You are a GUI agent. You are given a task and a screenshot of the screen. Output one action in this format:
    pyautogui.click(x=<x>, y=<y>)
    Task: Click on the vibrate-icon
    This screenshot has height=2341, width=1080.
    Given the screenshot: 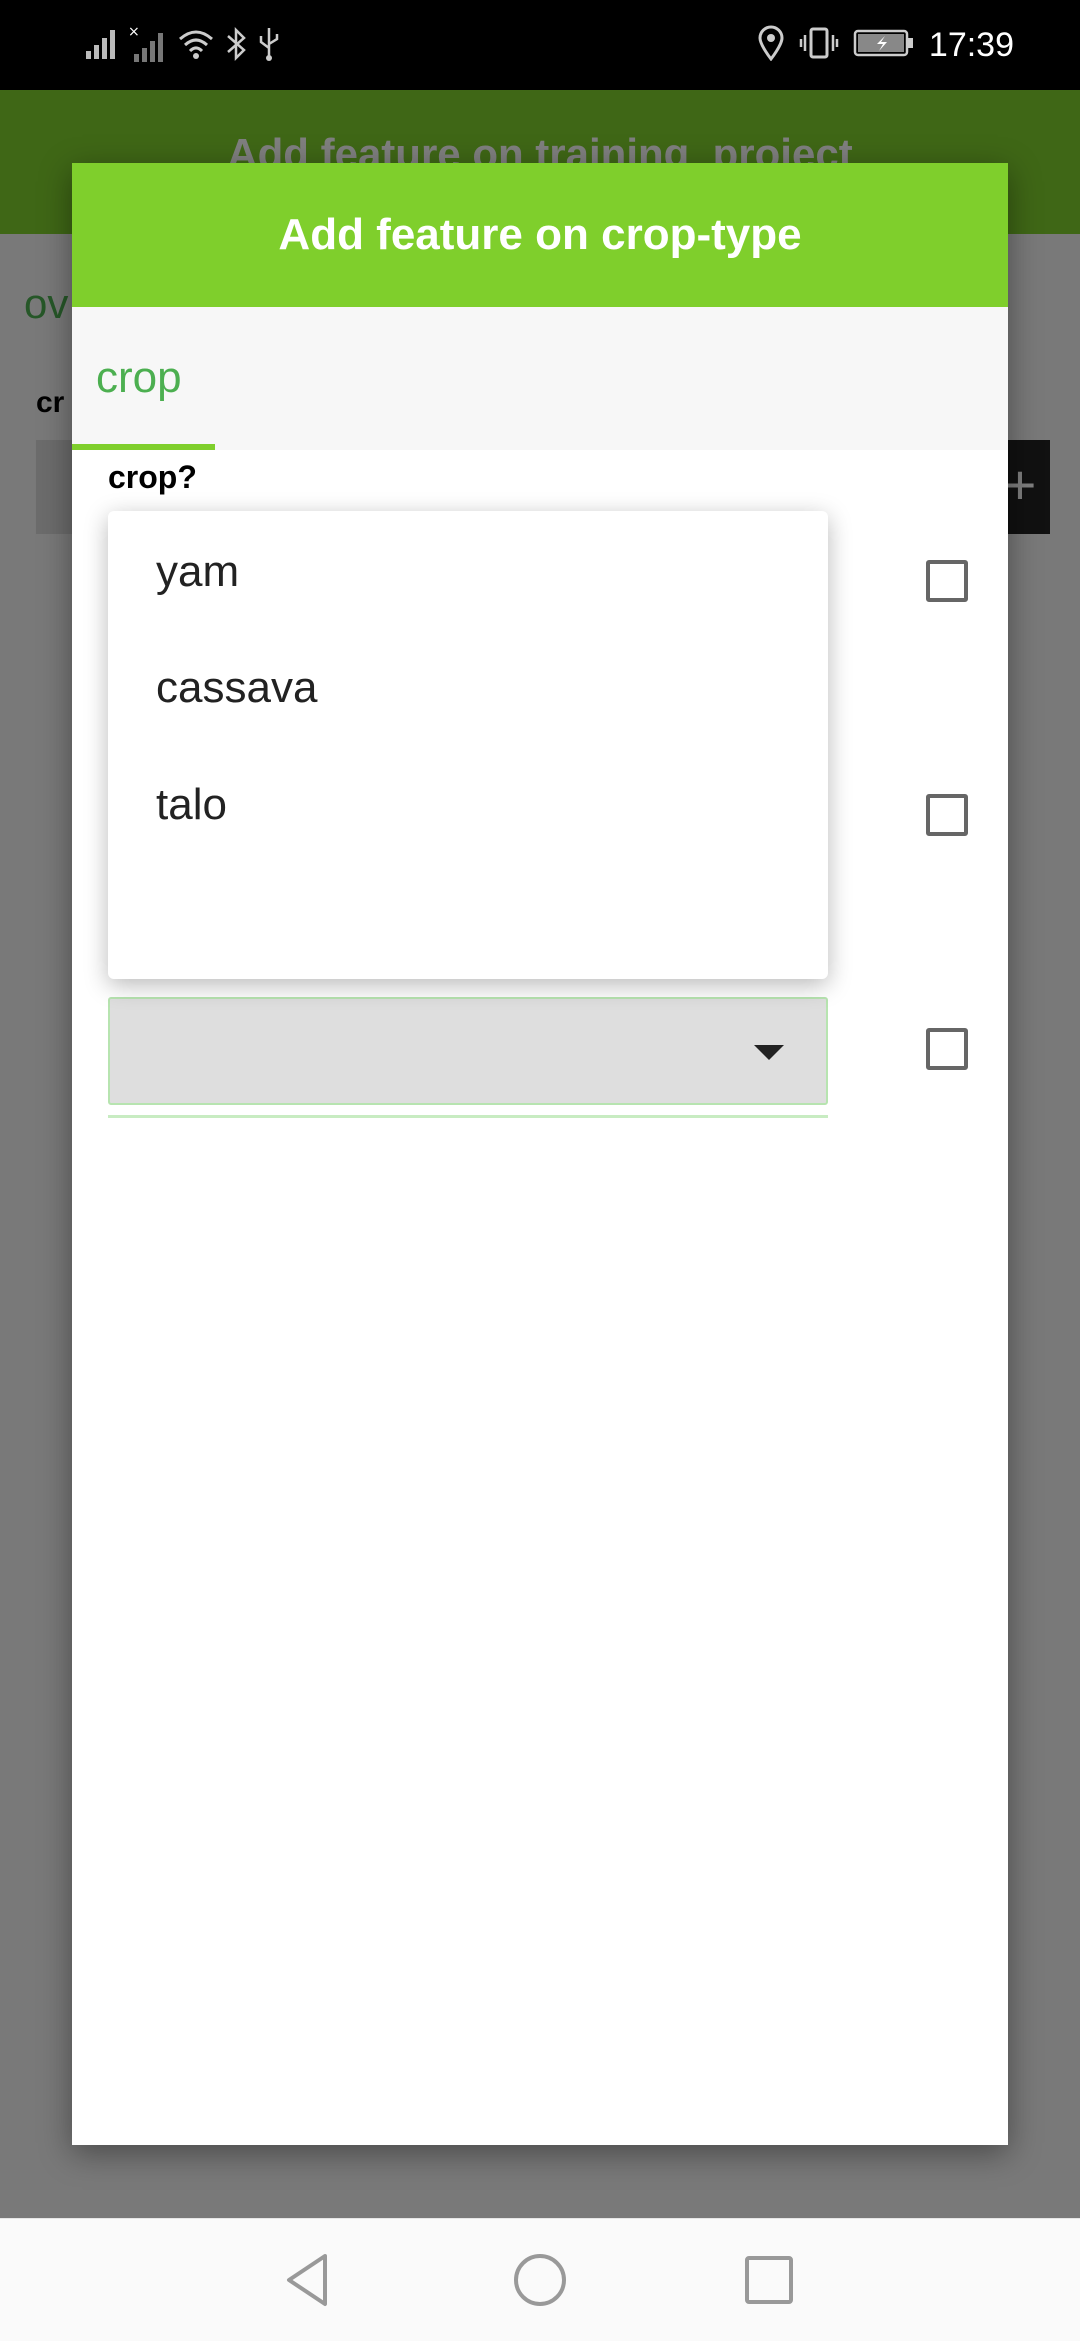 What is the action you would take?
    pyautogui.click(x=819, y=45)
    